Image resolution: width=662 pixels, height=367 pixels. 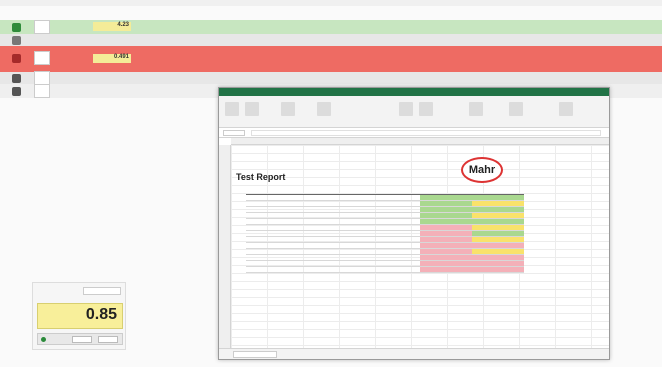 What do you see at coordinates (331, 3) in the screenshot?
I see `app-toolbar` at bounding box center [331, 3].